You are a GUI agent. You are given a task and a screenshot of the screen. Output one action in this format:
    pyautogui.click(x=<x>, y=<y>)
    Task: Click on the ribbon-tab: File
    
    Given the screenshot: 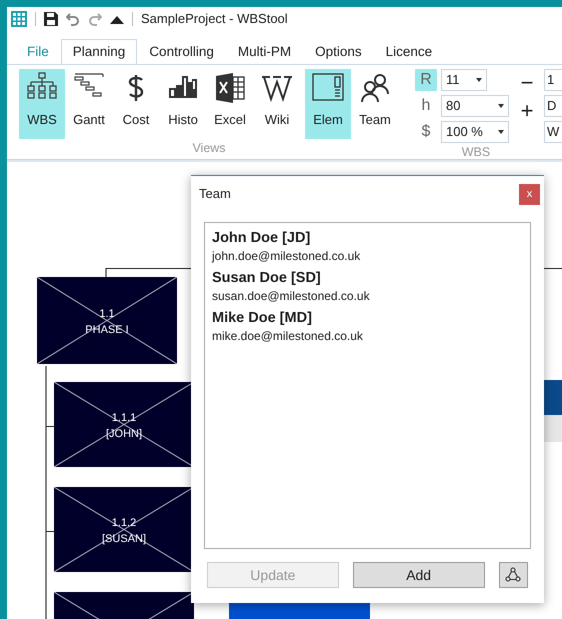 What is the action you would take?
    pyautogui.click(x=38, y=51)
    